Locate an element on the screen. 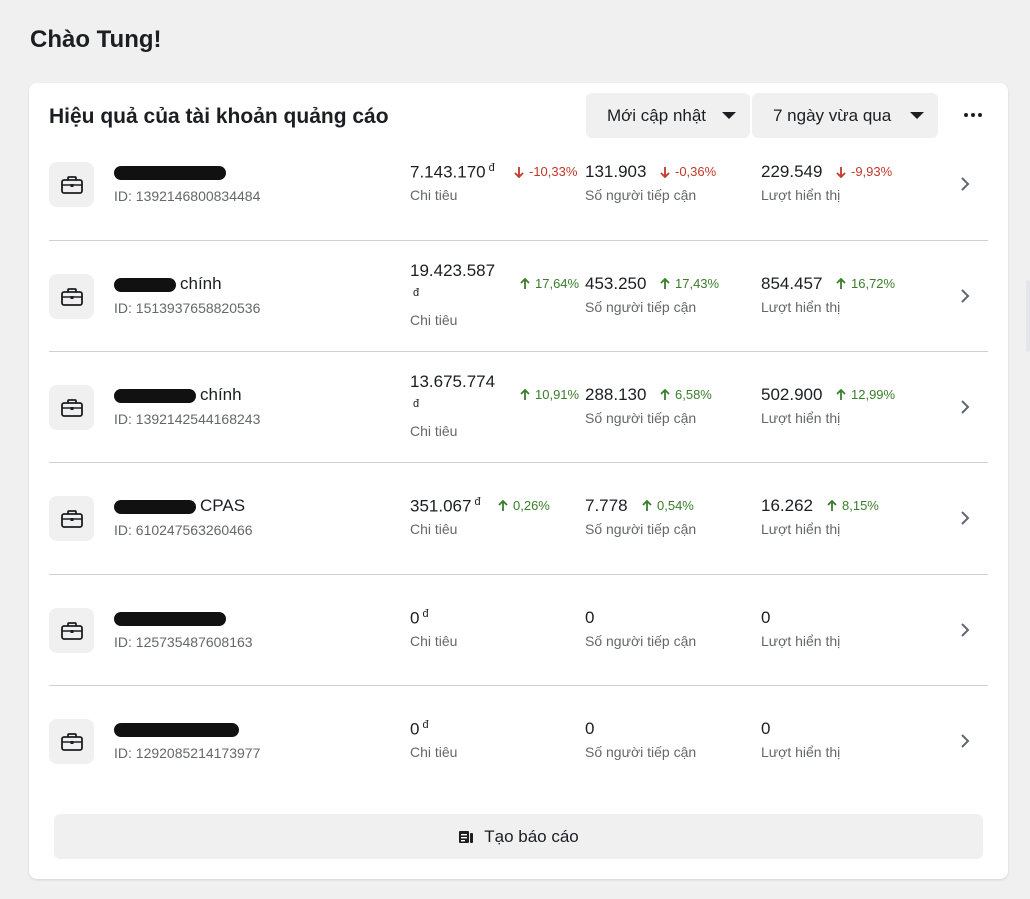 Image resolution: width=1030 pixels, height=899 pixels. account-id: ID: 1513937658820536 is located at coordinates (187, 308).